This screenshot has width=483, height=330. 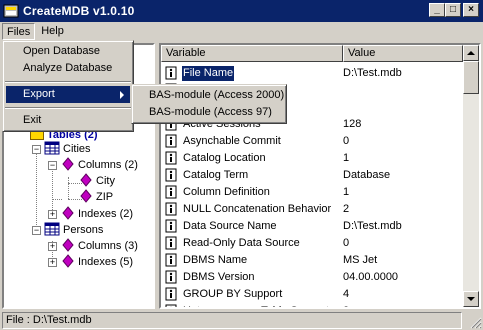 I want to click on database-app-icon, so click(x=11, y=11).